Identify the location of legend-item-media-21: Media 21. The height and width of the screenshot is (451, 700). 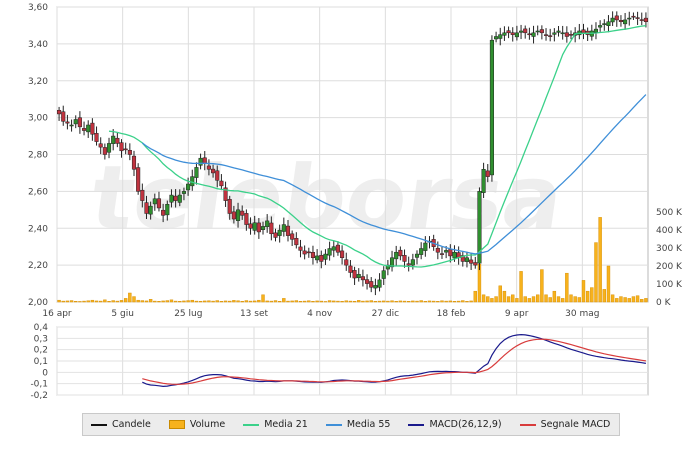
(275, 424).